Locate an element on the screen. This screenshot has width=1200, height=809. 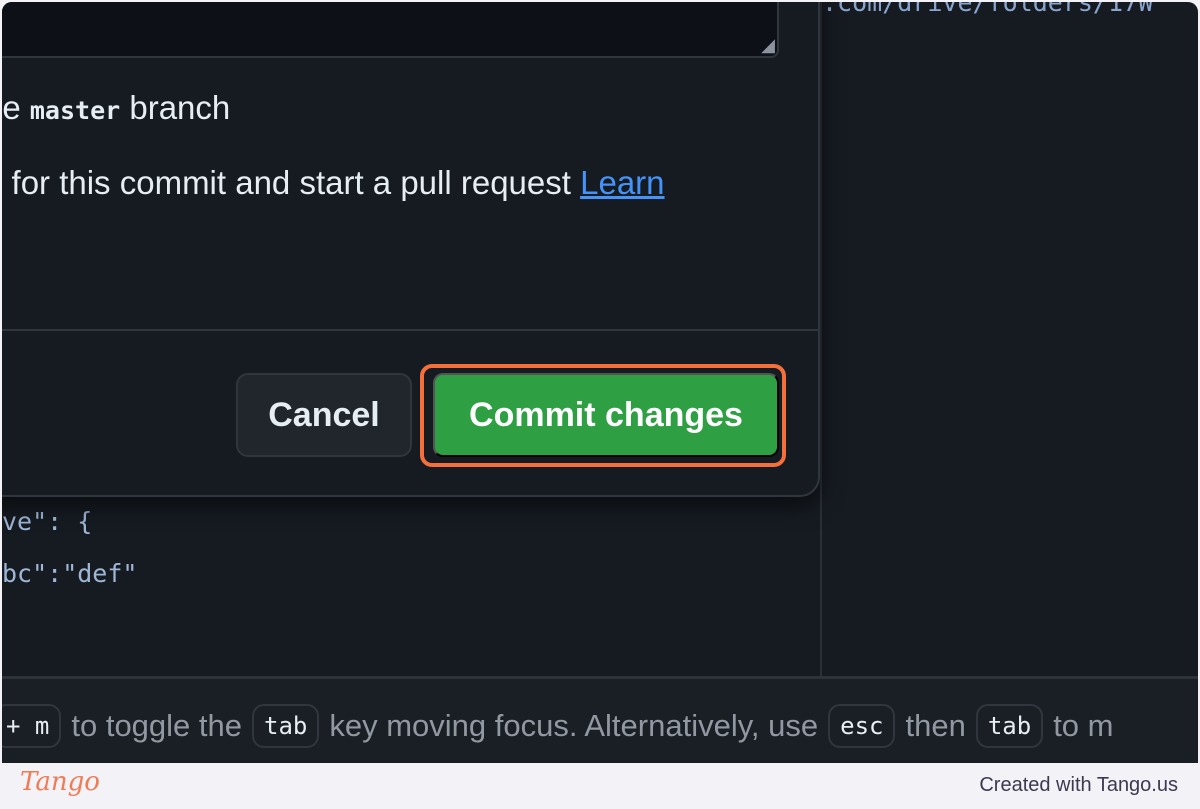
kbd-key: esc is located at coordinates (862, 726).